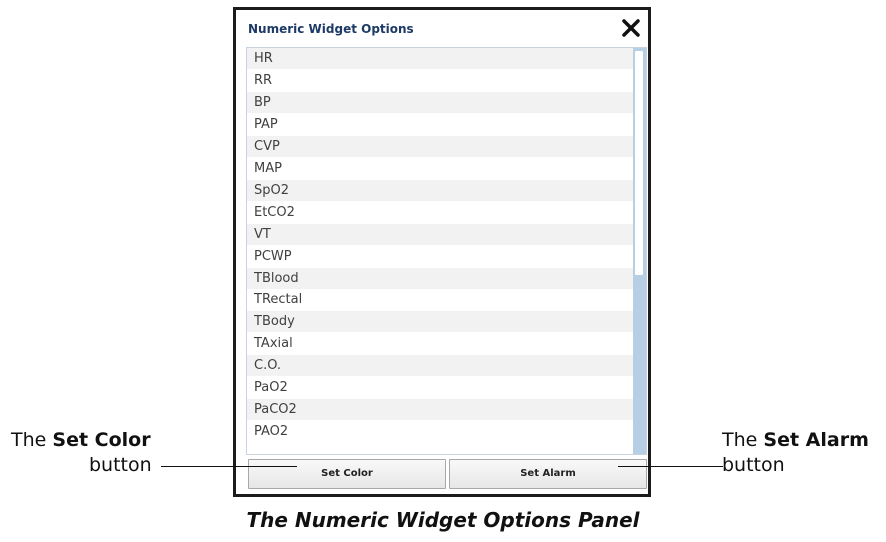  I want to click on list-item: PAO2, so click(440, 431).